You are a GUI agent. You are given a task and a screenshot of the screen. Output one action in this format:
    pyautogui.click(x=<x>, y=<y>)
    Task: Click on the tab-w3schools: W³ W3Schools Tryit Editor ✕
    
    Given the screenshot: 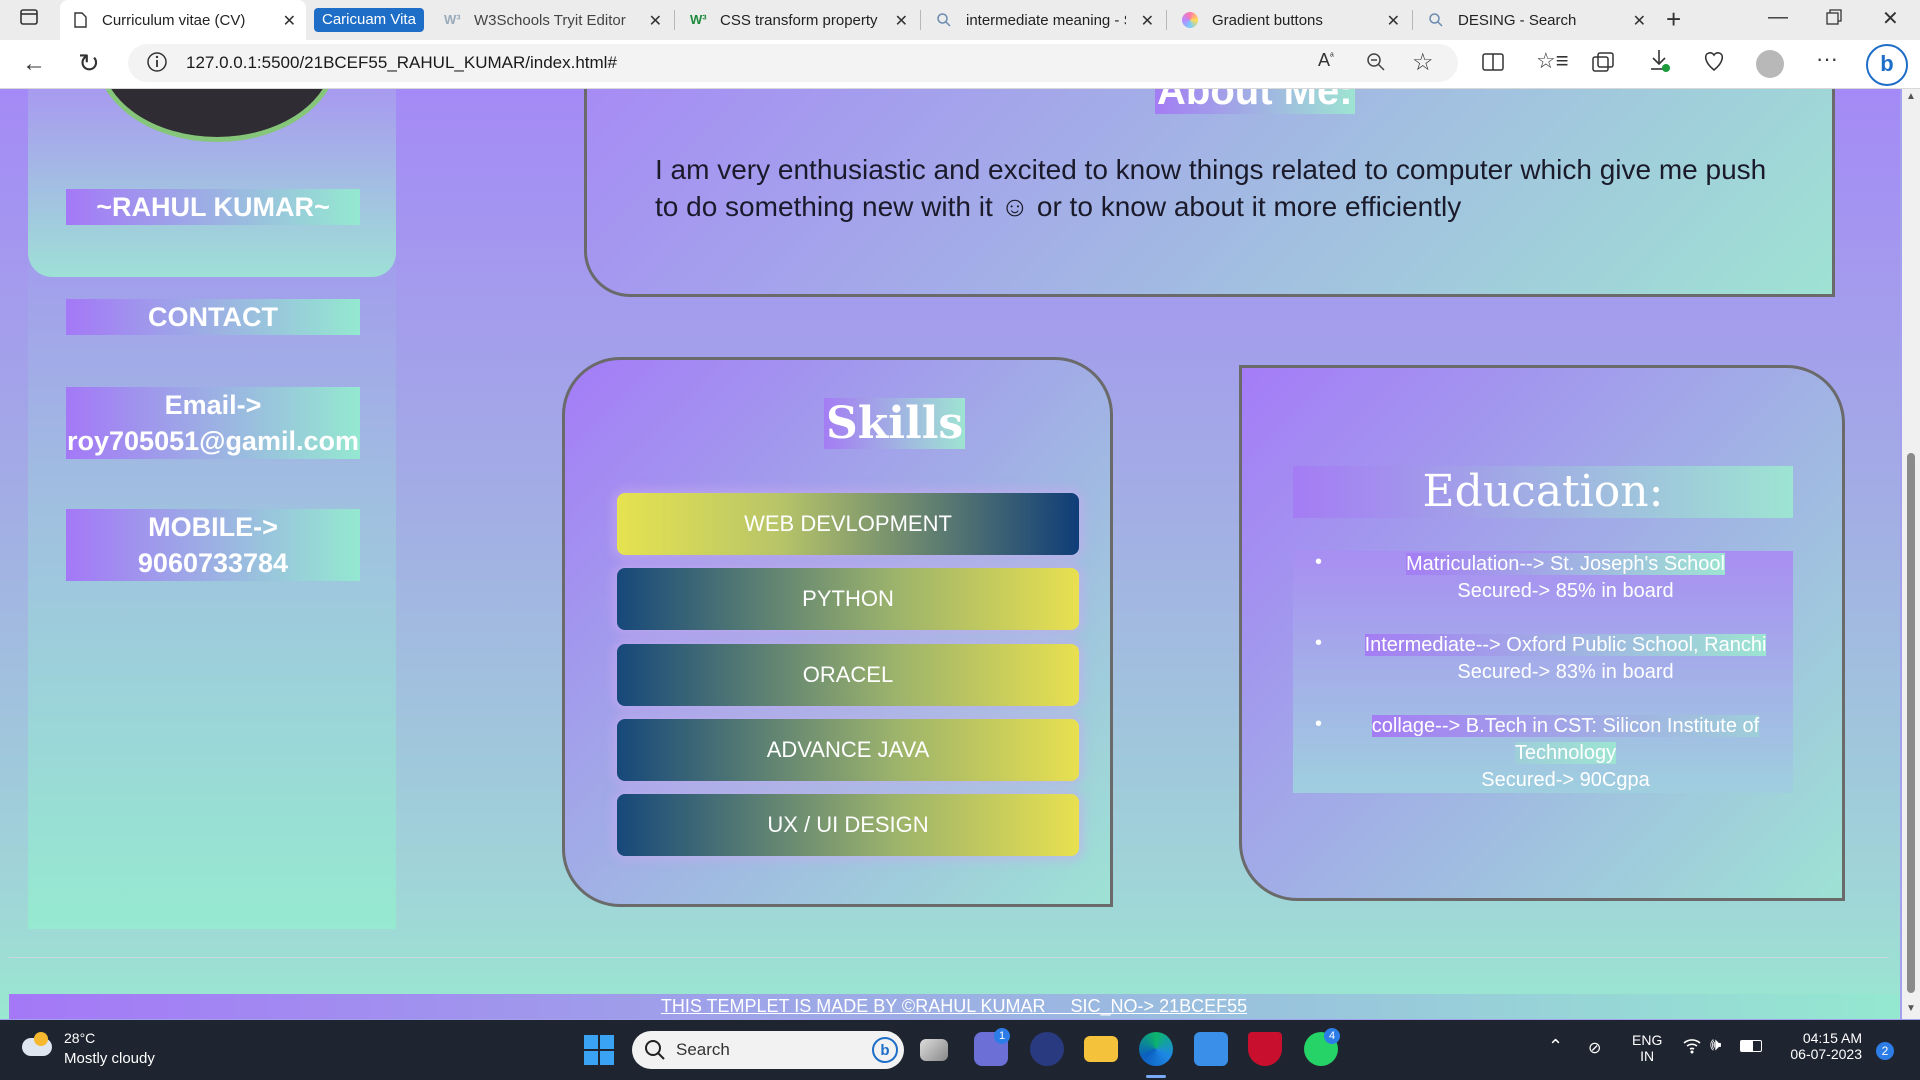 What is the action you would take?
    pyautogui.click(x=552, y=20)
    